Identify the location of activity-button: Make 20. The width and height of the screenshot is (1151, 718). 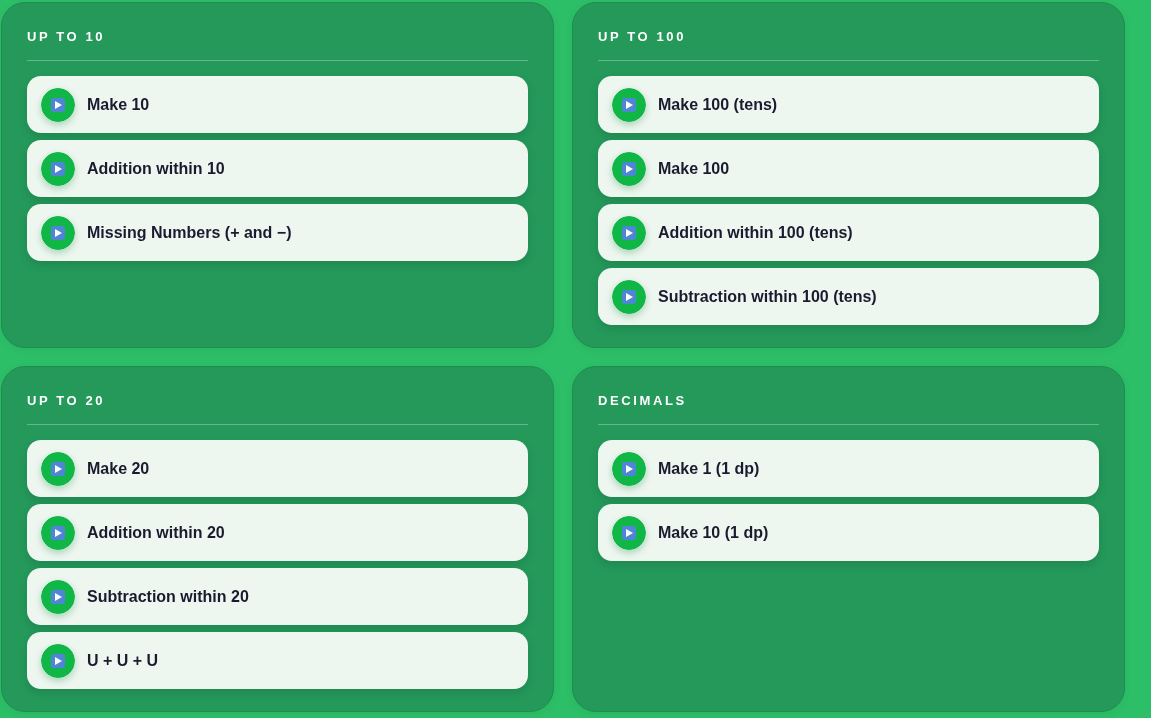
(277, 468).